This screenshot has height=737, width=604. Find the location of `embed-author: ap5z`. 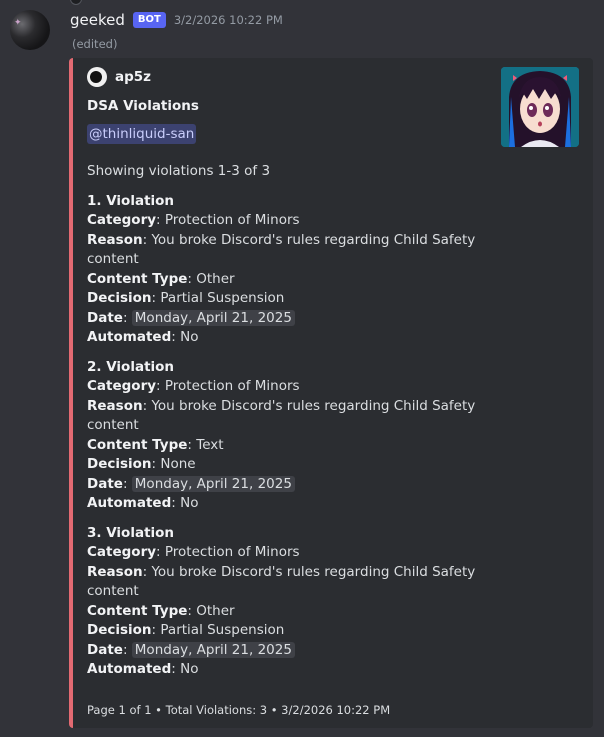

embed-author: ap5z is located at coordinates (119, 77).